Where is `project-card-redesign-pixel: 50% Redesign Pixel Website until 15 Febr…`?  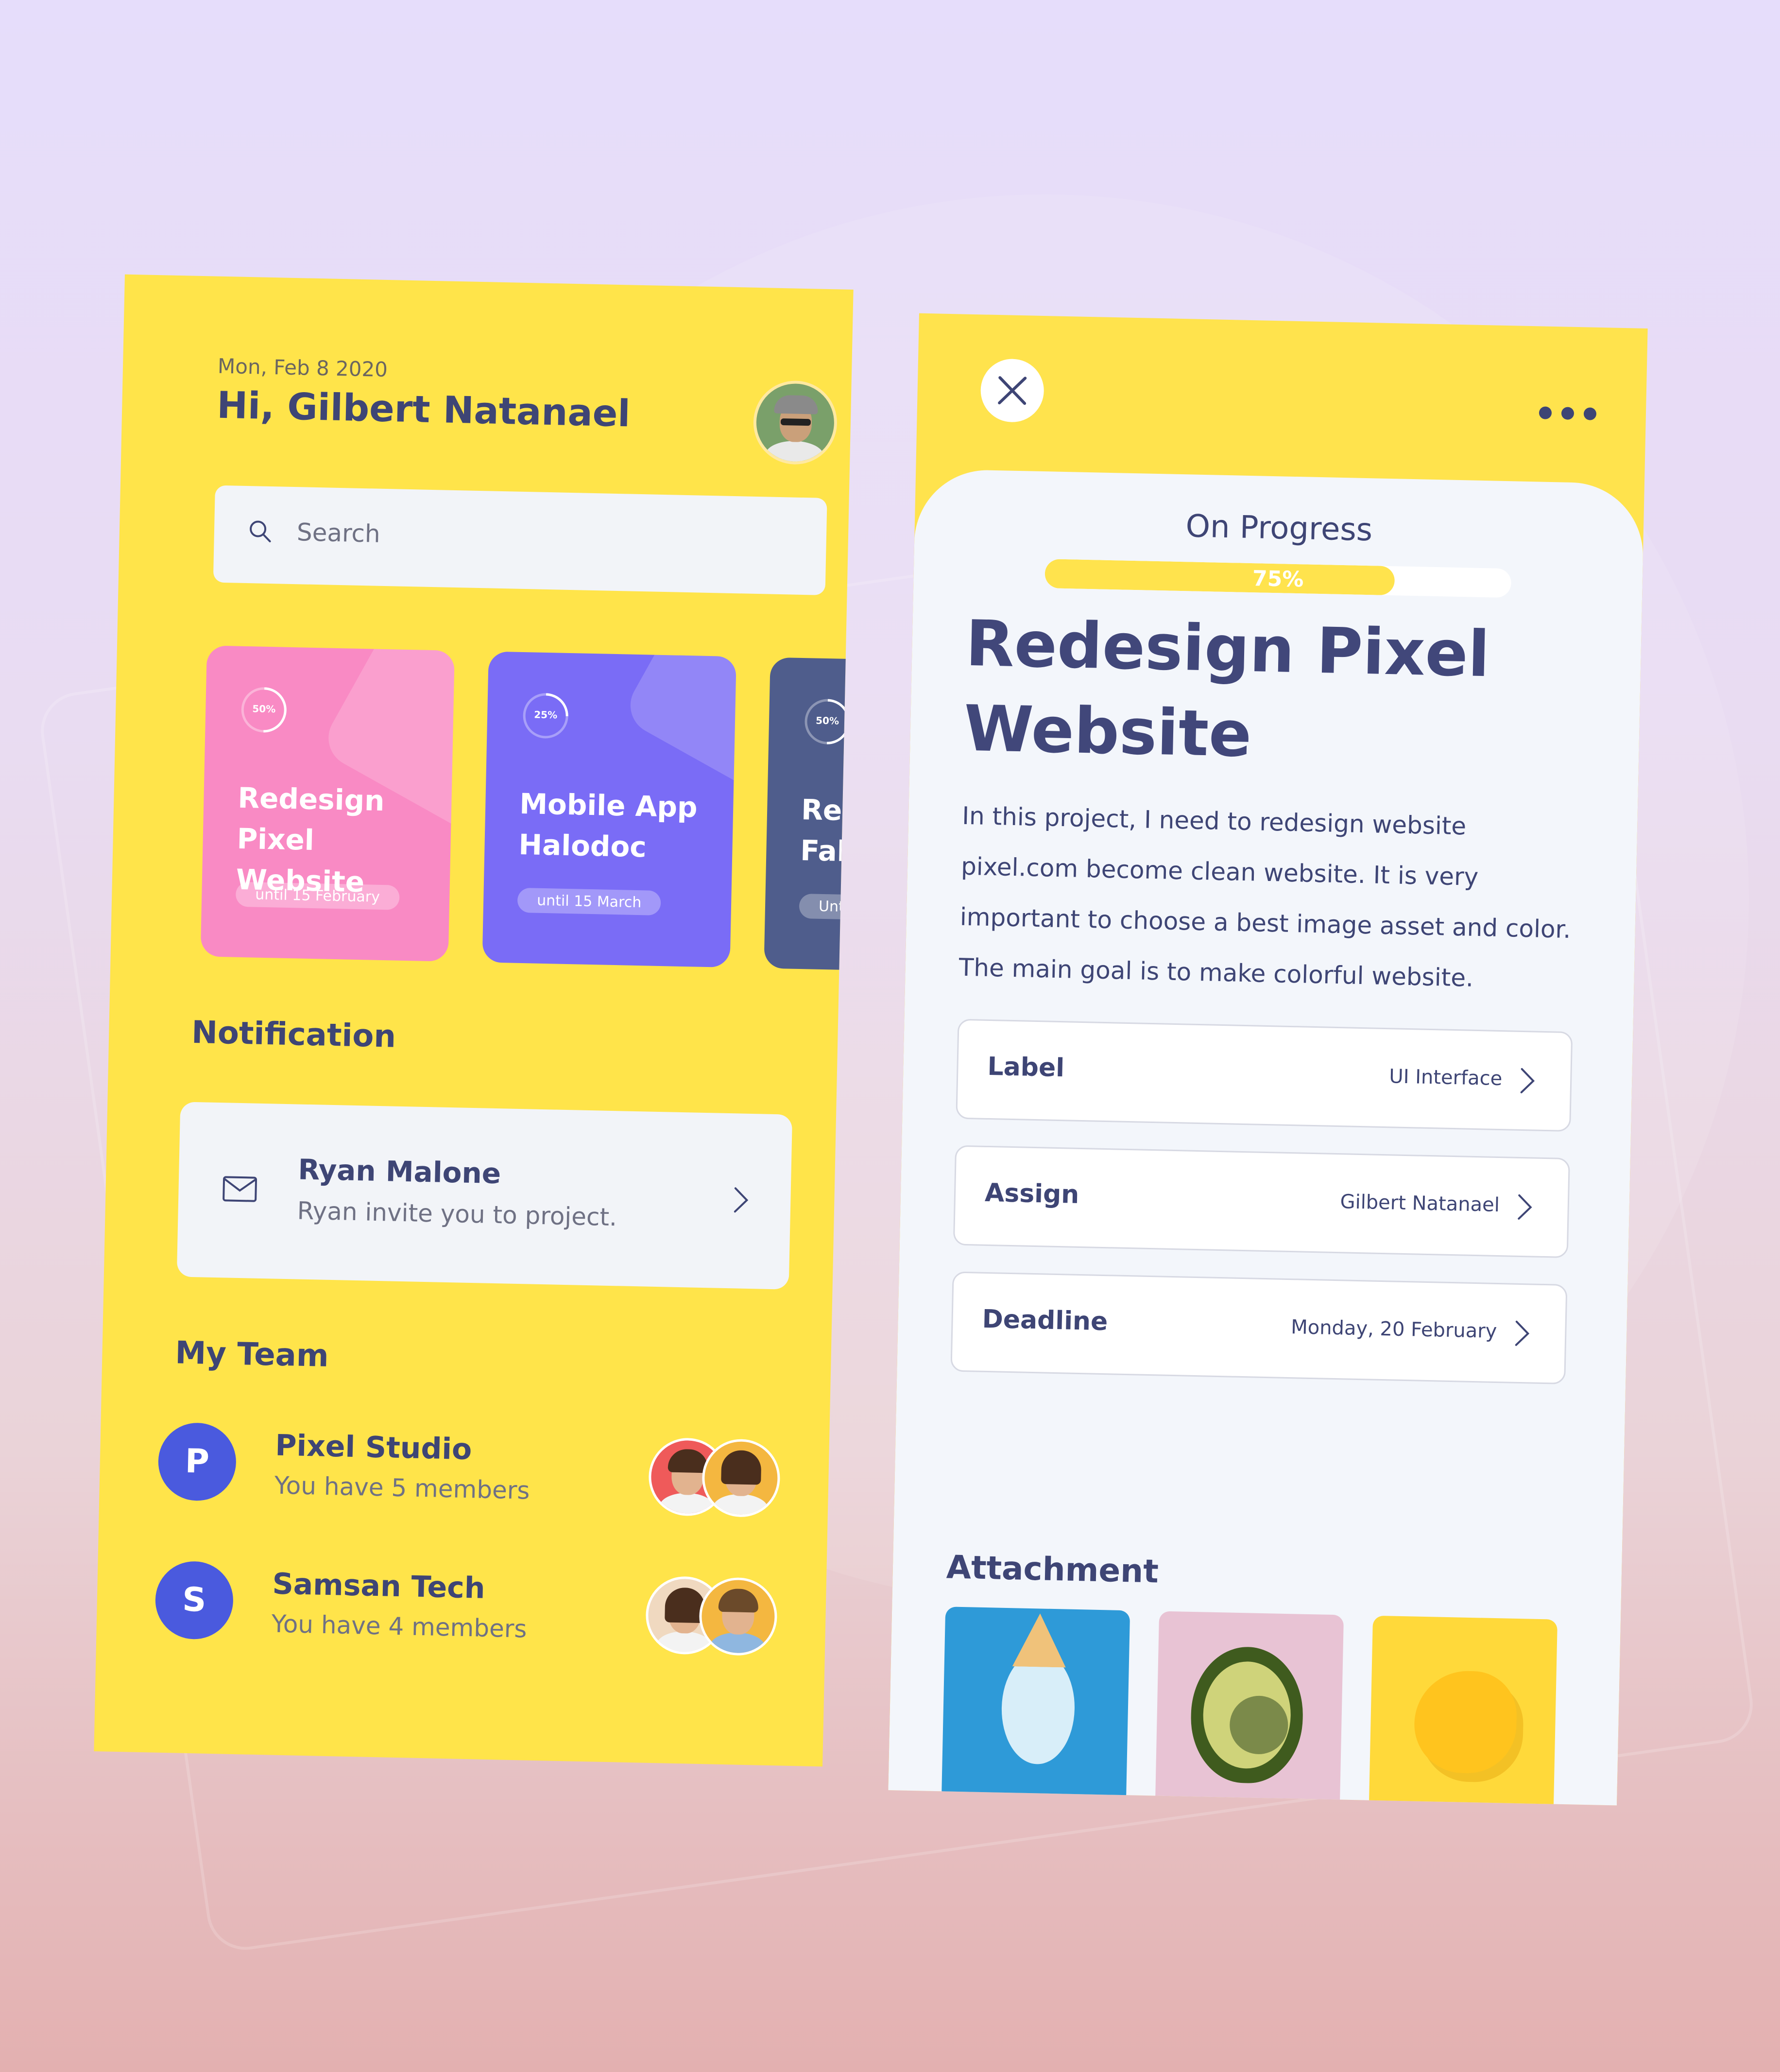 project-card-redesign-pixel: 50% Redesign Pixel Website until 15 Febr… is located at coordinates (327, 804).